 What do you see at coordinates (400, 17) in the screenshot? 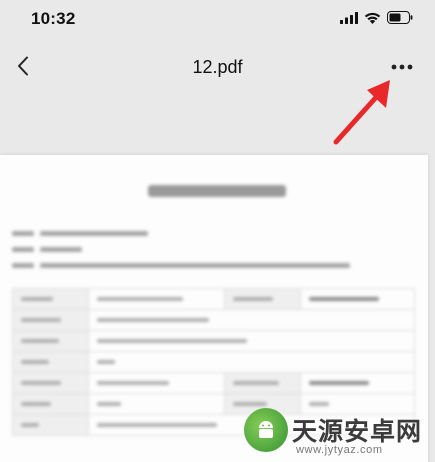
I see `battery-icon` at bounding box center [400, 17].